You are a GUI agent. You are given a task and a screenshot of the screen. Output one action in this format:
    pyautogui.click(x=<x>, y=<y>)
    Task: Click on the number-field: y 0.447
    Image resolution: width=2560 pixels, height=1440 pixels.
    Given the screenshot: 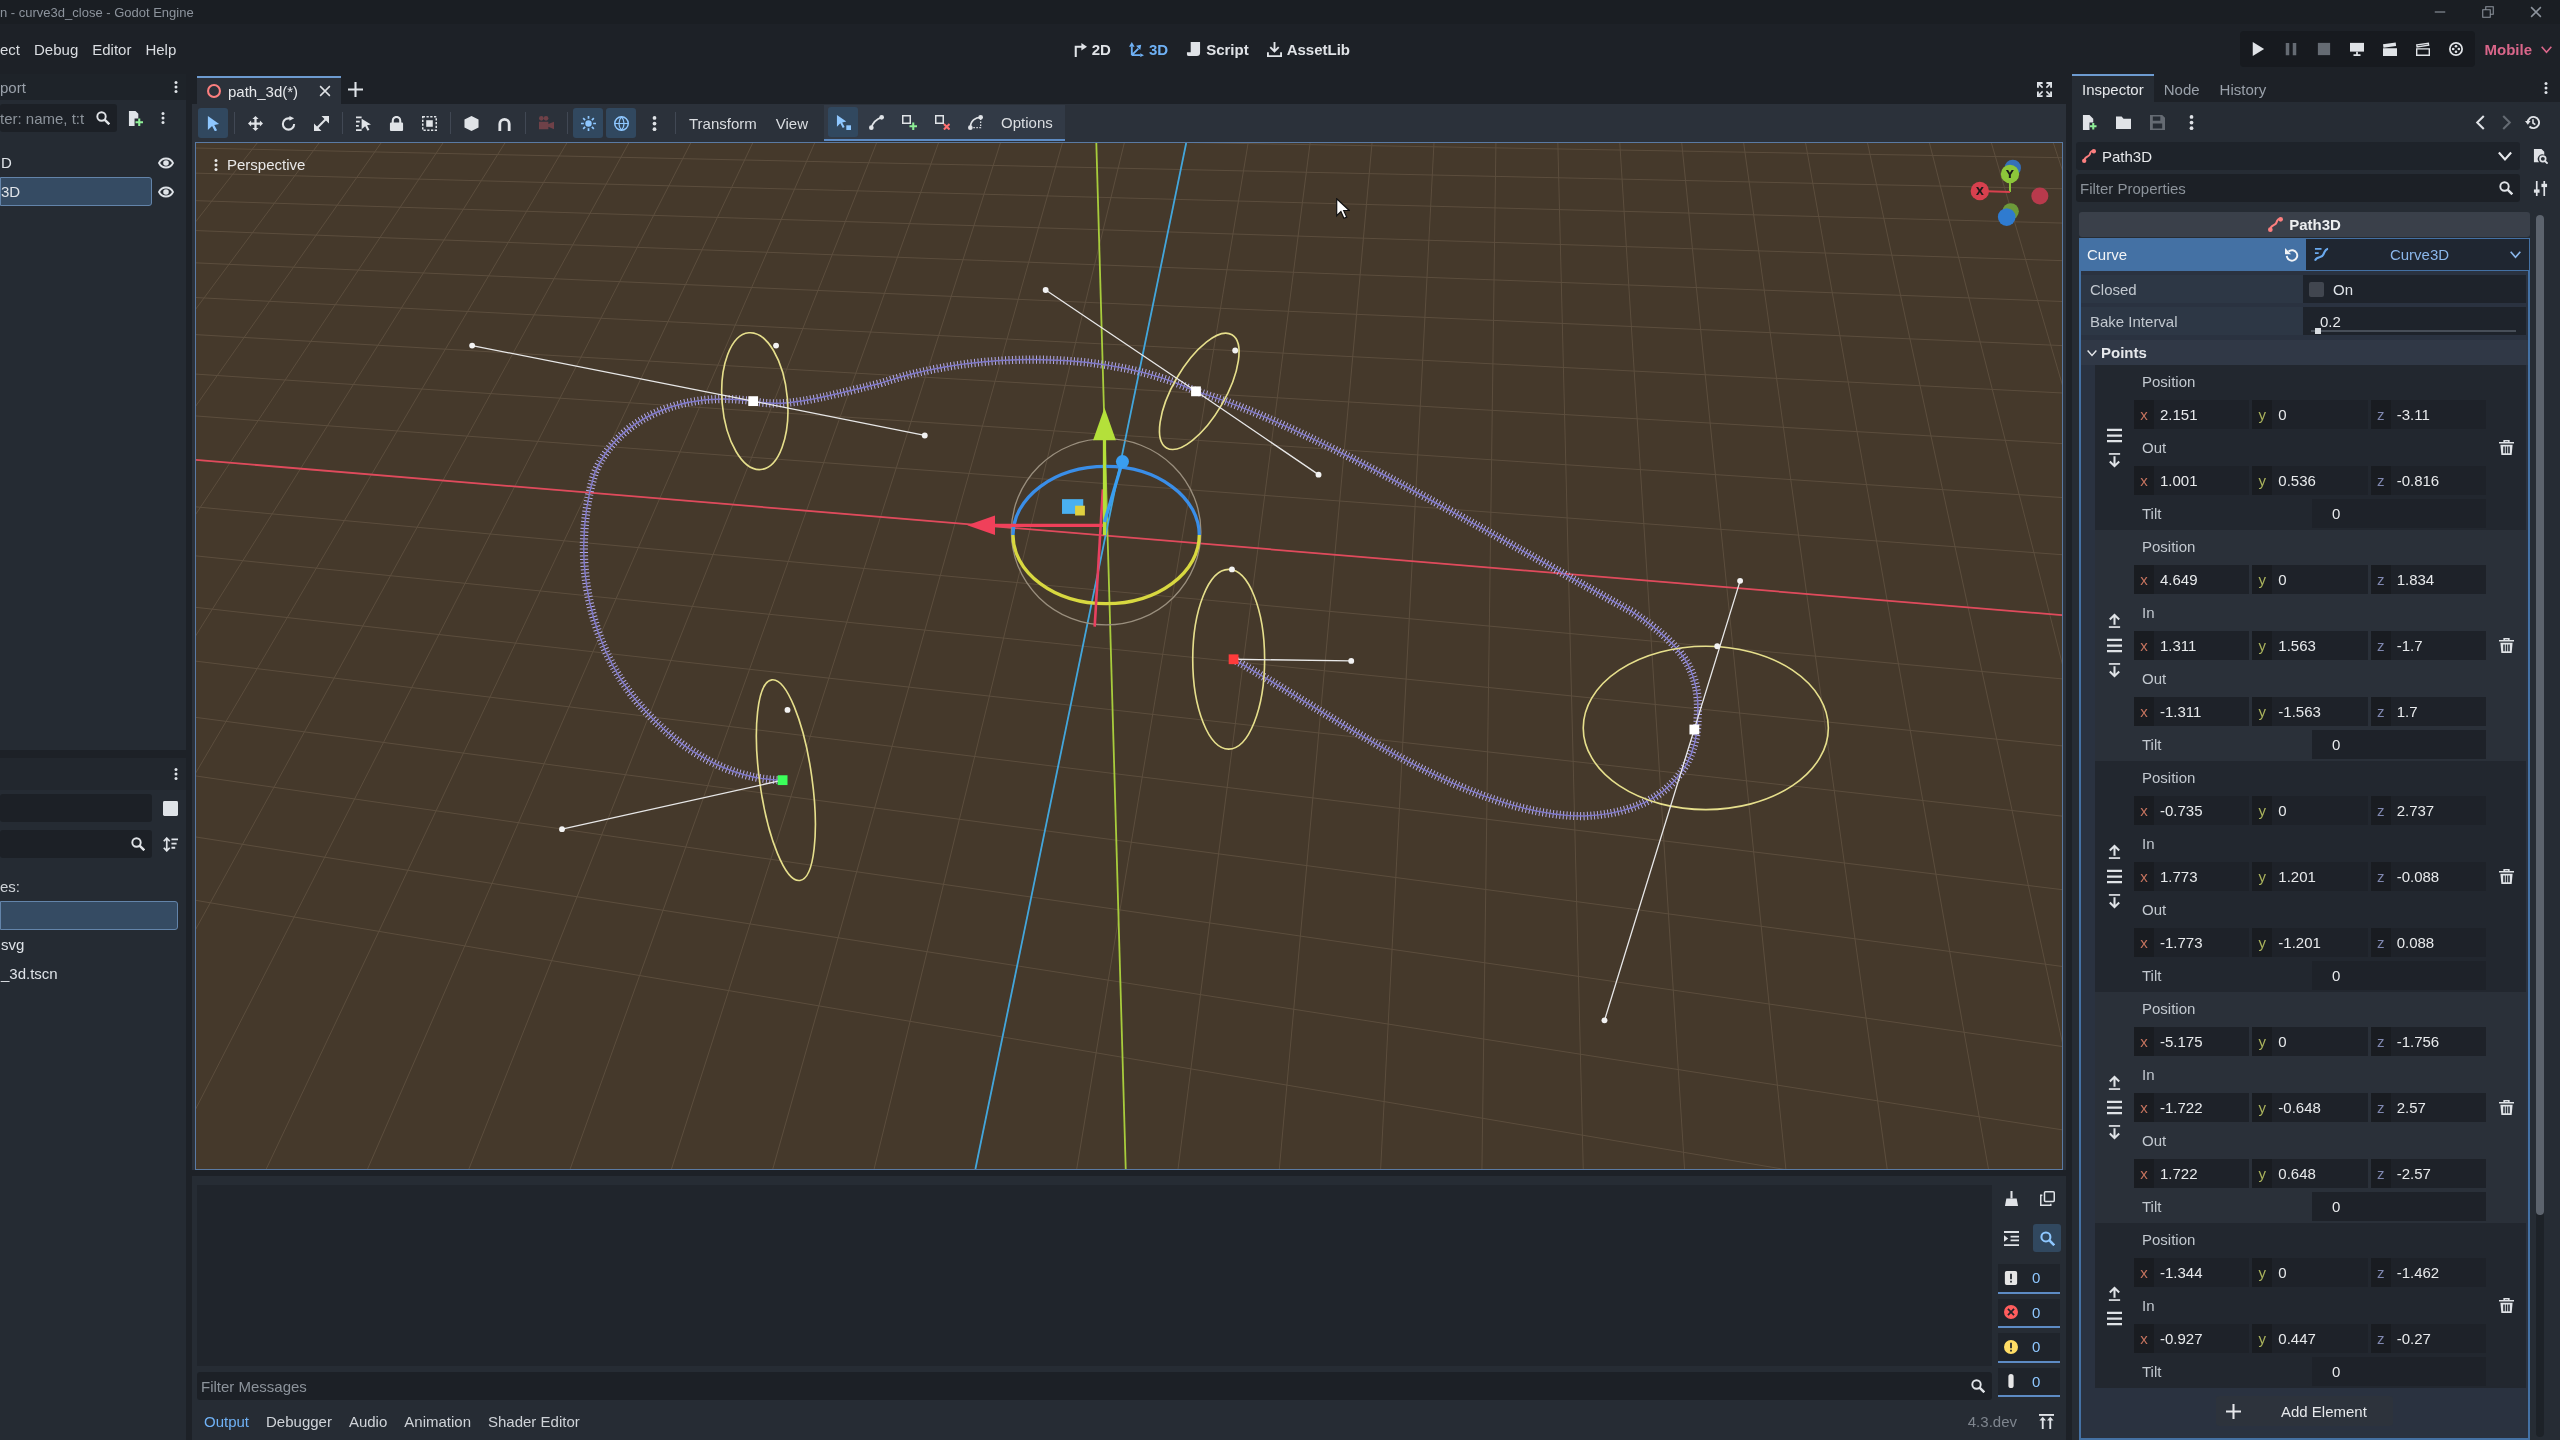 What is the action you would take?
    pyautogui.click(x=2310, y=1338)
    